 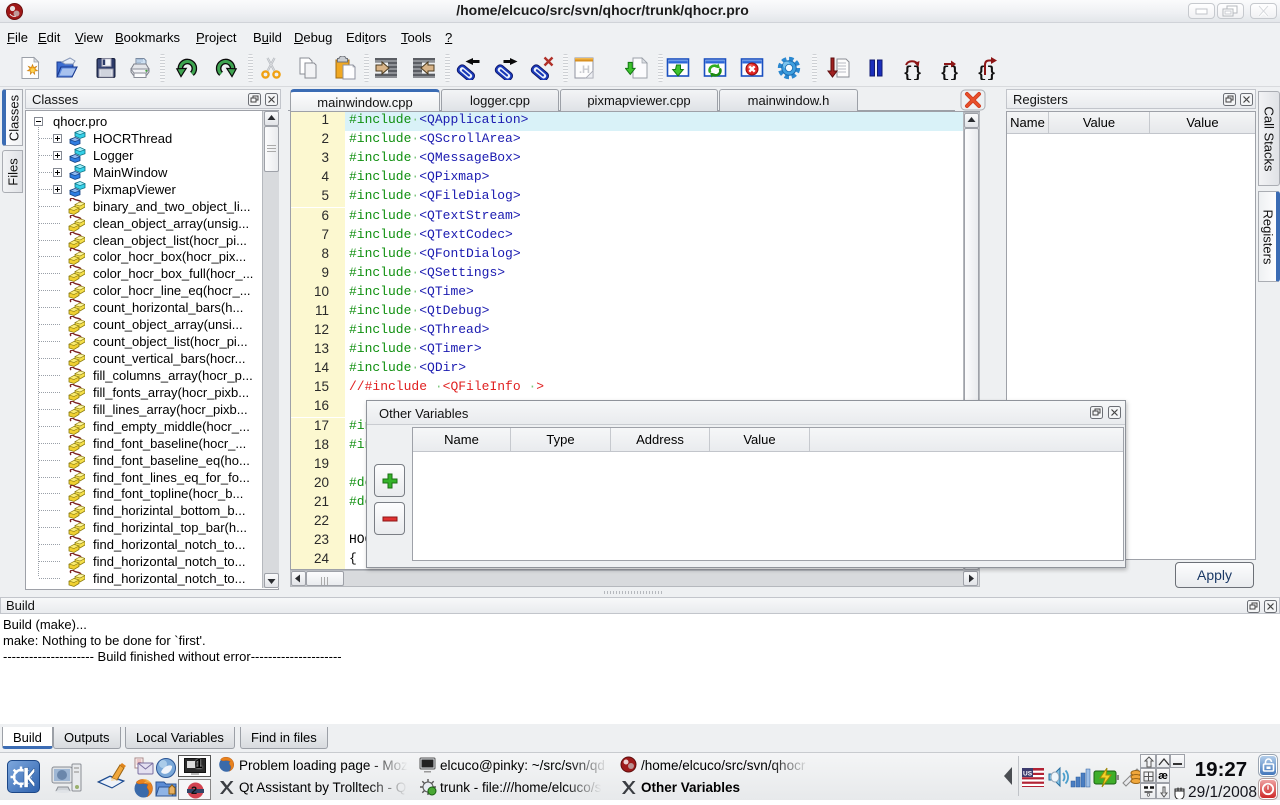 I want to click on svg-text: o, so click(x=1149, y=795).